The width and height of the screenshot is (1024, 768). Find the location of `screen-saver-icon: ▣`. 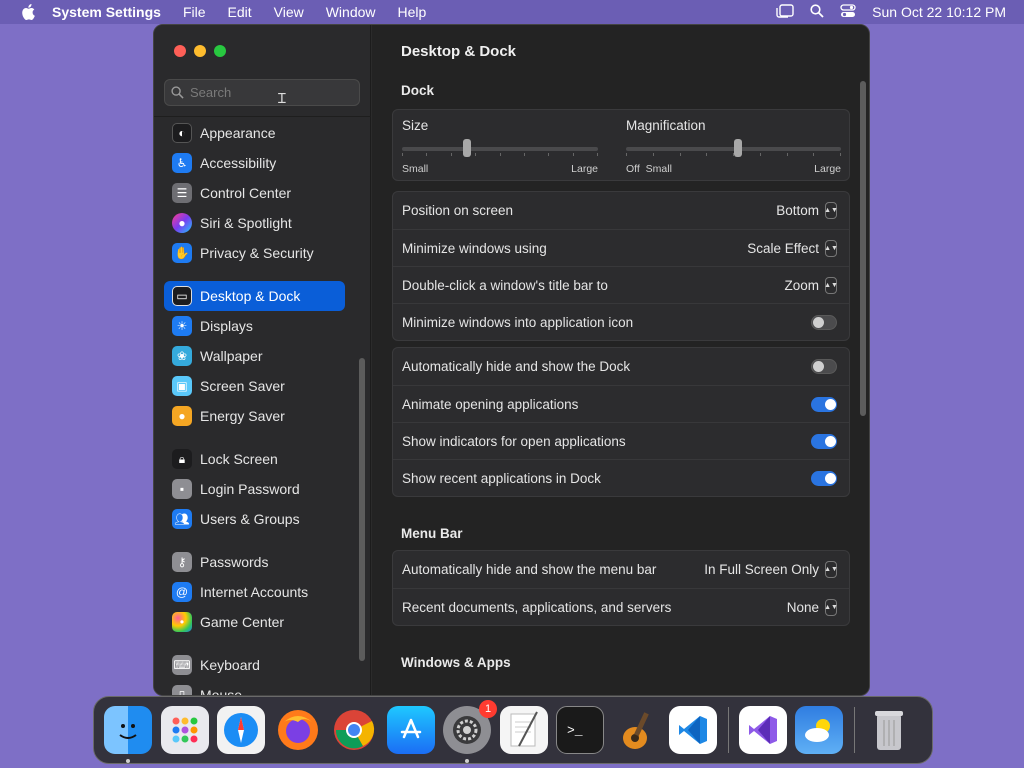

screen-saver-icon: ▣ is located at coordinates (182, 386).